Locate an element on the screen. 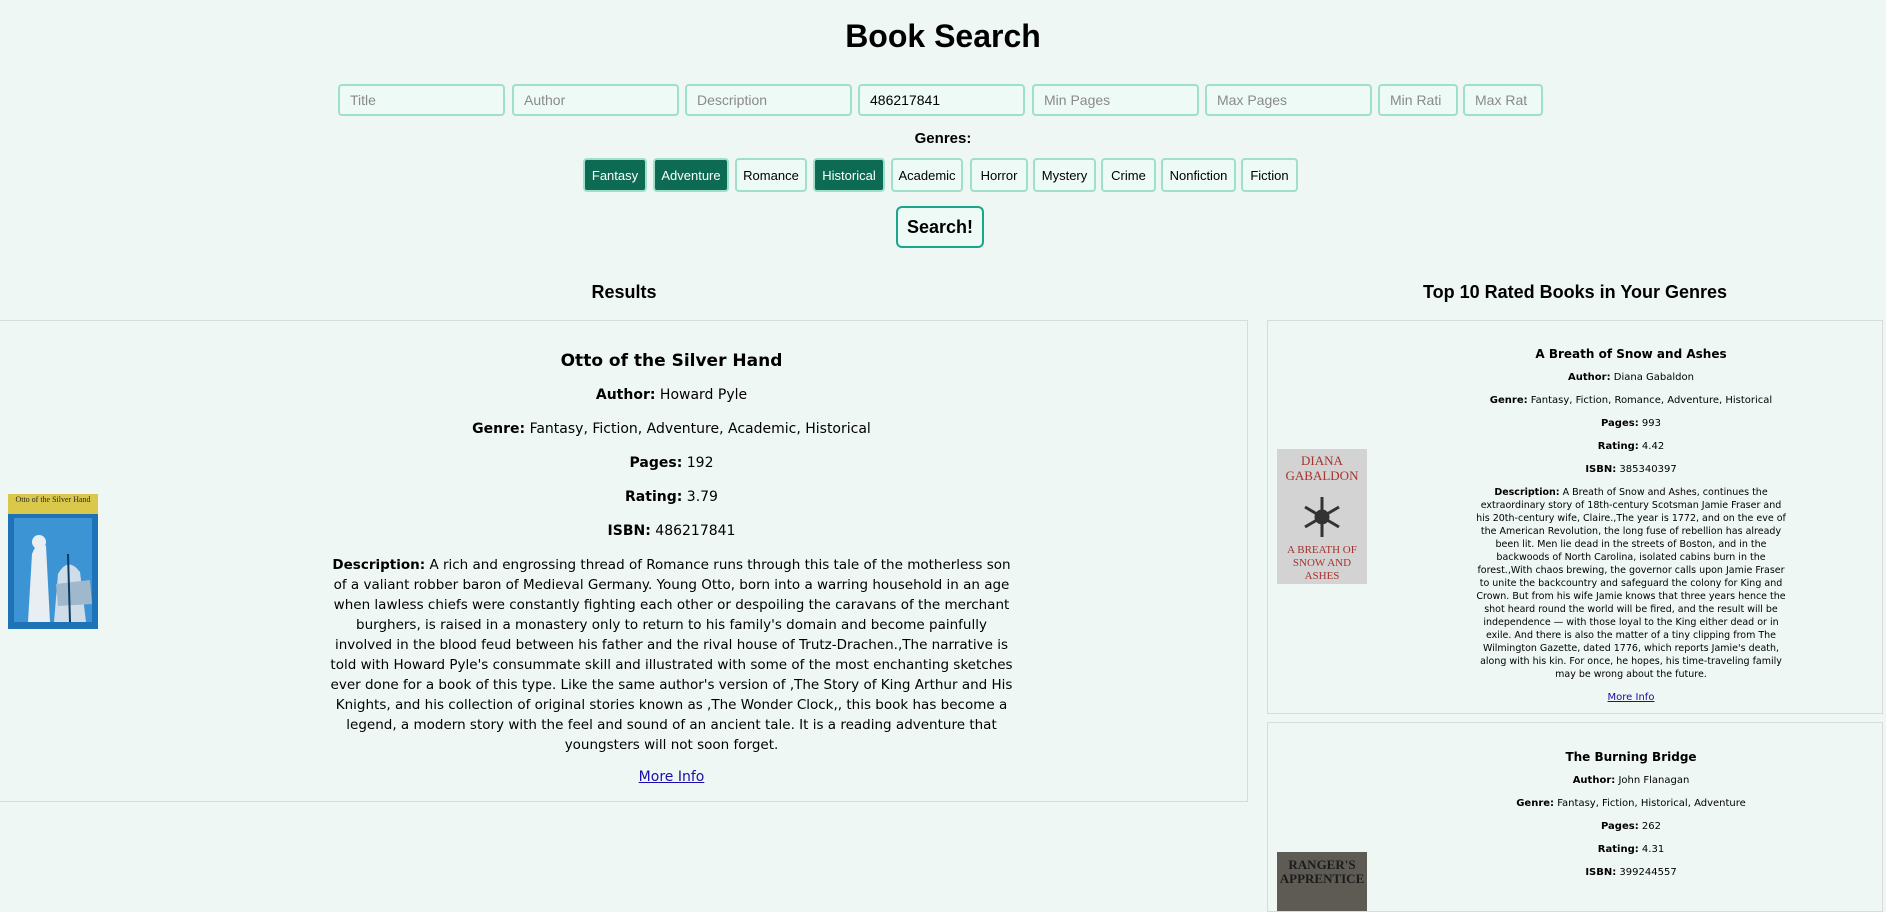 The height and width of the screenshot is (912, 1886). isbn-input is located at coordinates (941, 100).